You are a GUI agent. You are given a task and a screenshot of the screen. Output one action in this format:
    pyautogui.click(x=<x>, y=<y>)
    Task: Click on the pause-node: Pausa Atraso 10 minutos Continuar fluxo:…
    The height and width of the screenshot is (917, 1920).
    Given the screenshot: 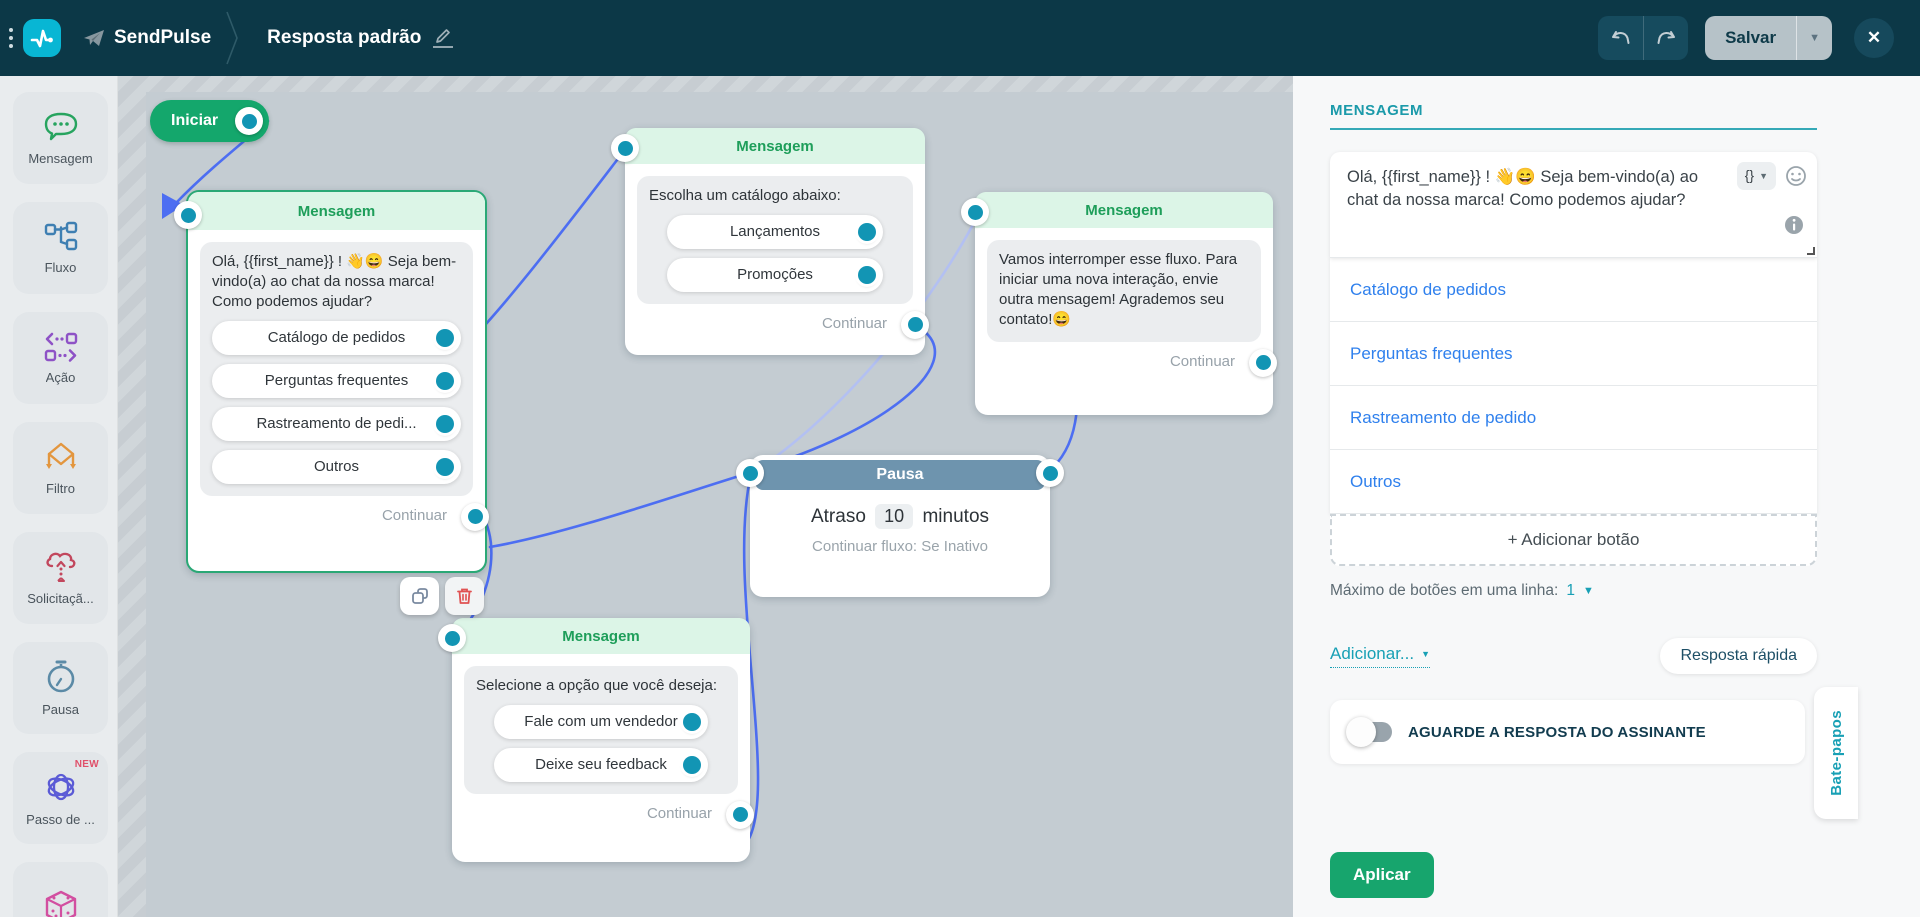 What is the action you would take?
    pyautogui.click(x=900, y=526)
    